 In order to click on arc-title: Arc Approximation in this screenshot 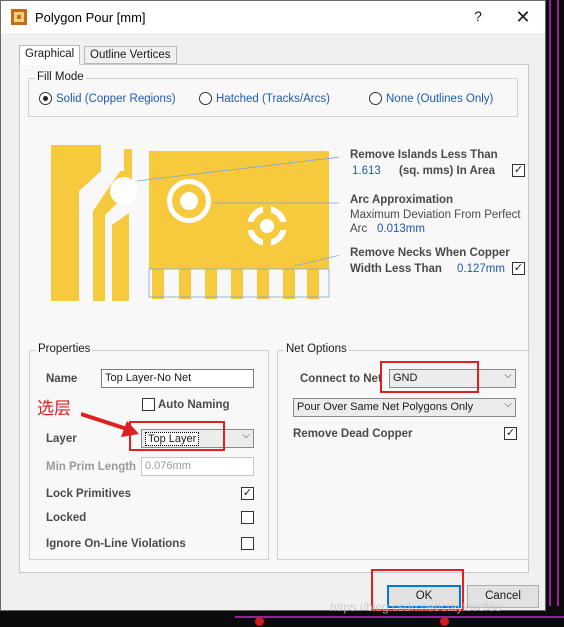, I will do `click(402, 200)`.